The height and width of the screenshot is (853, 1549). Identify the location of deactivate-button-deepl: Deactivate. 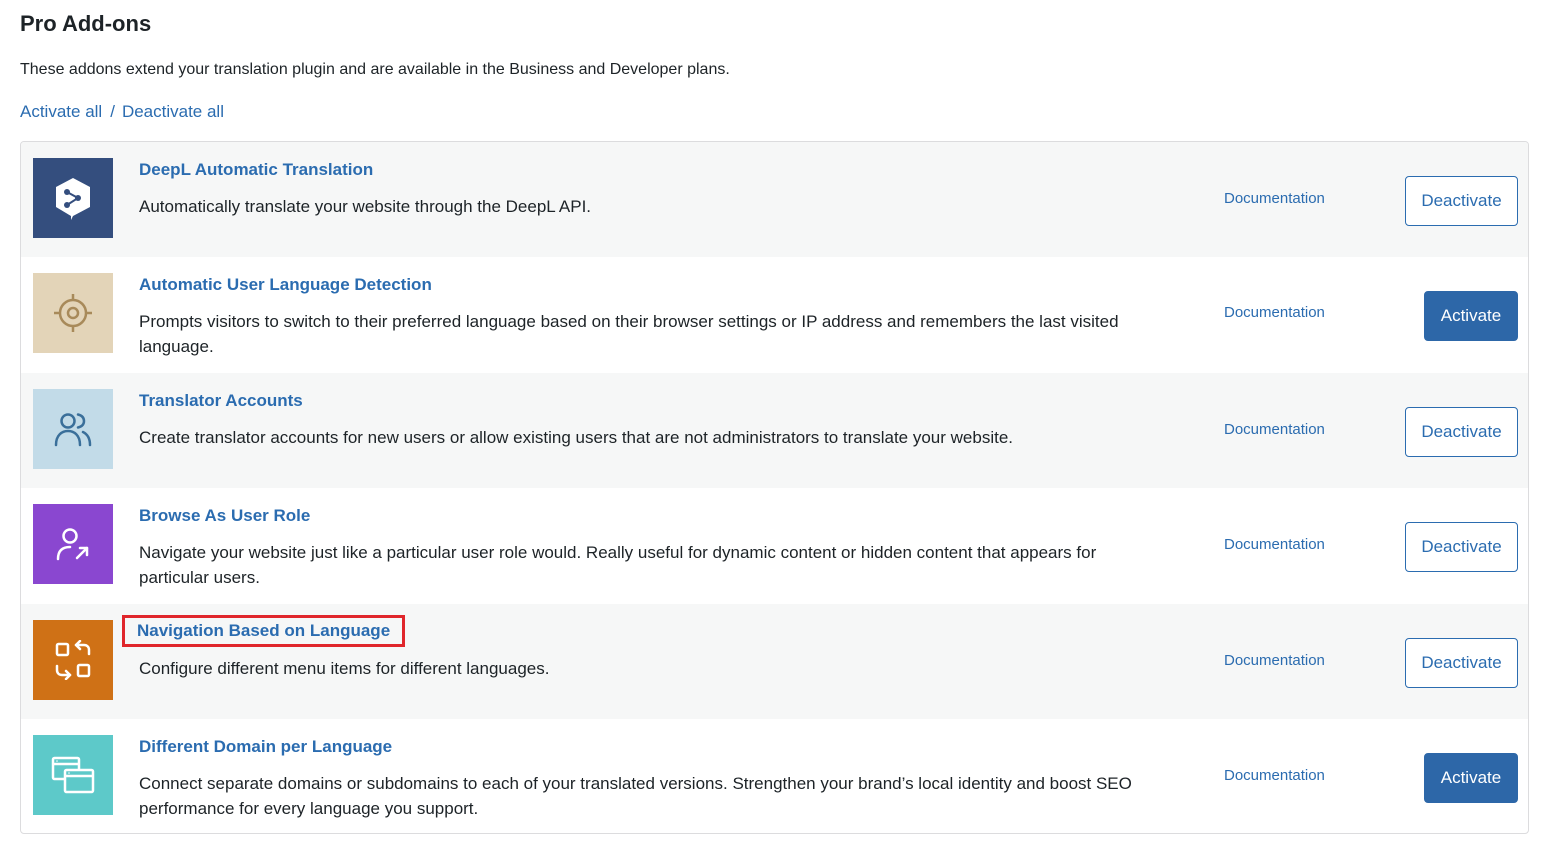
(1461, 201).